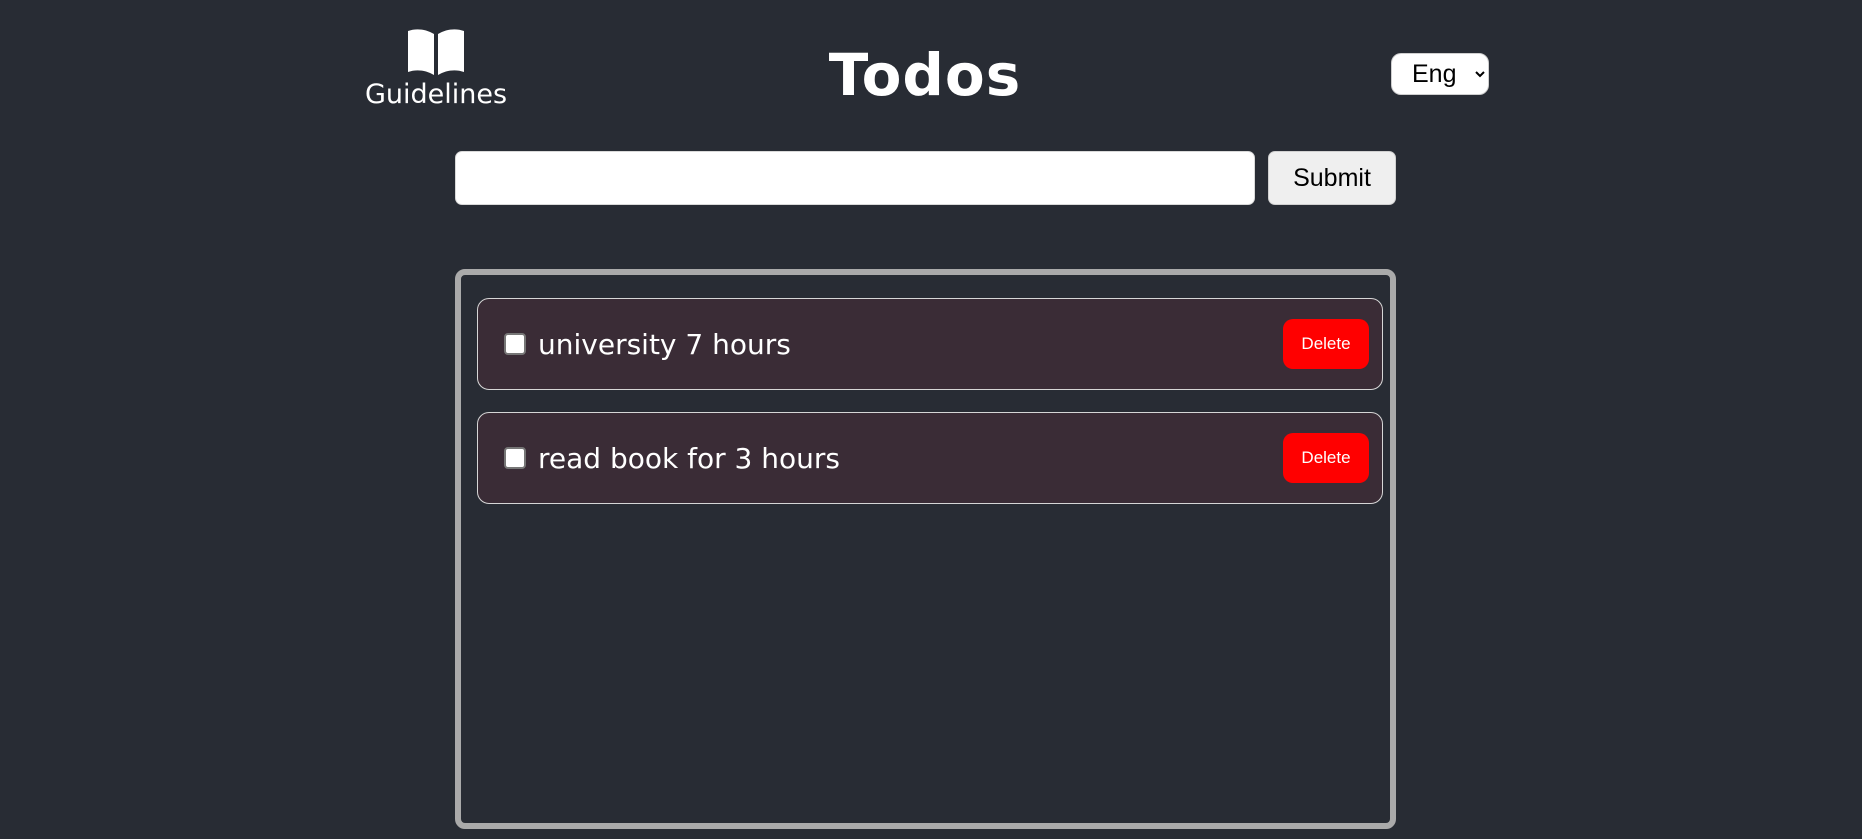 The height and width of the screenshot is (839, 1862). Describe the element at coordinates (1440, 74) in the screenshot. I see `language-select: Eng` at that location.